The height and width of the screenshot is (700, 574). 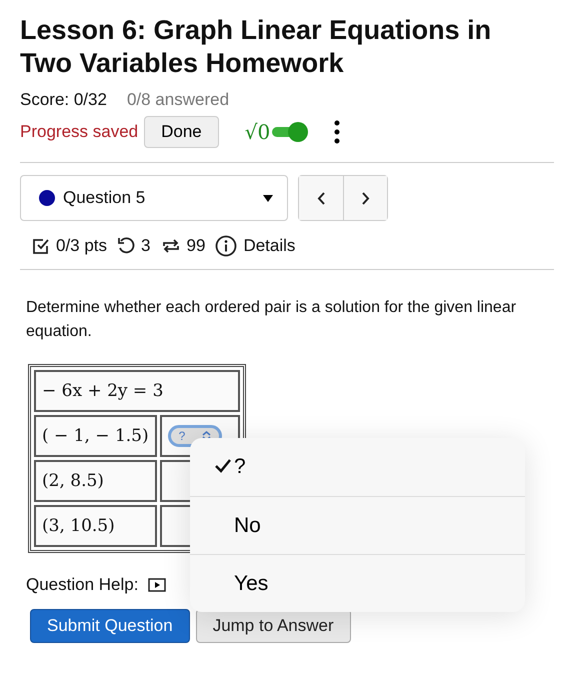 What do you see at coordinates (178, 100) in the screenshot?
I see `answered-count: 0/8 answered` at bounding box center [178, 100].